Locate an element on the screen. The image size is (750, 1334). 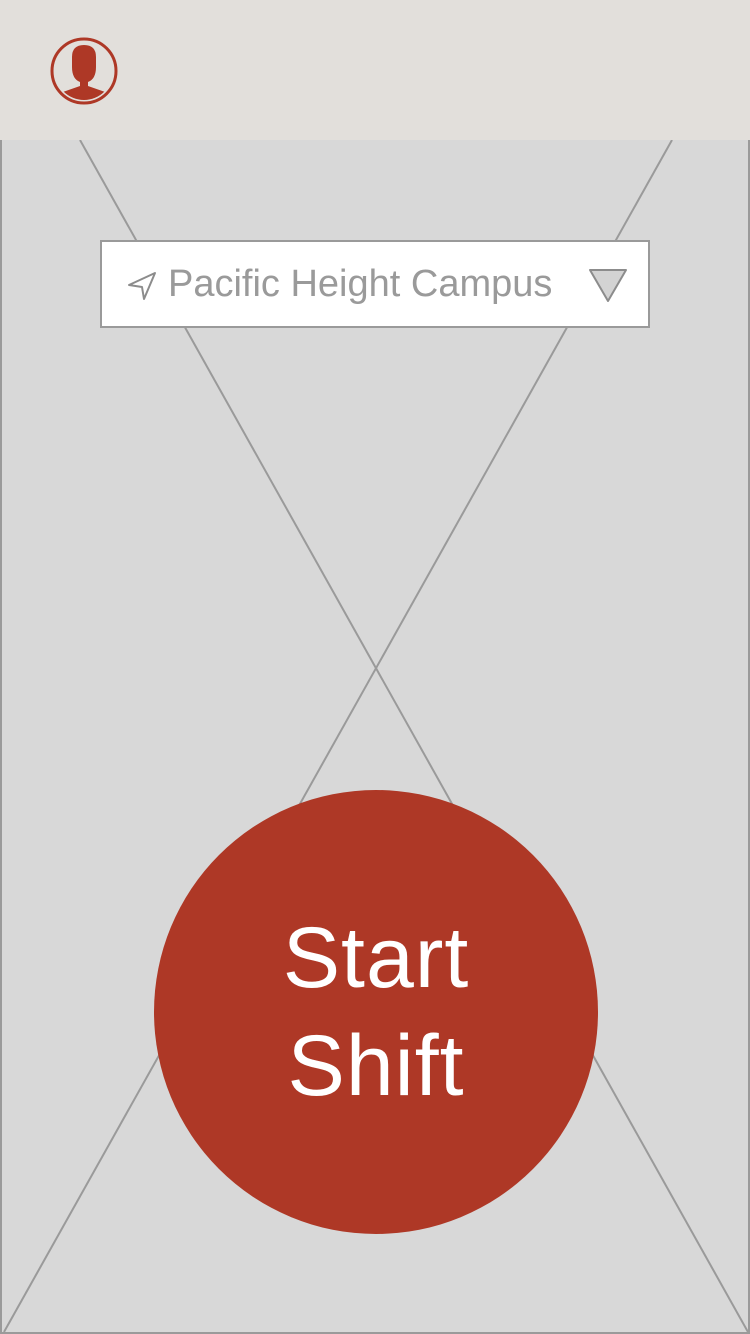
location-label: Pacific Height Campus is located at coordinates (360, 284).